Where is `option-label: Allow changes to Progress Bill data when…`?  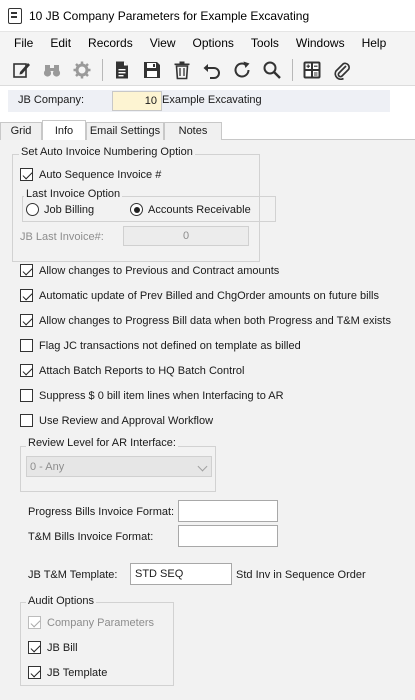
option-label: Allow changes to Progress Bill data when… is located at coordinates (215, 320).